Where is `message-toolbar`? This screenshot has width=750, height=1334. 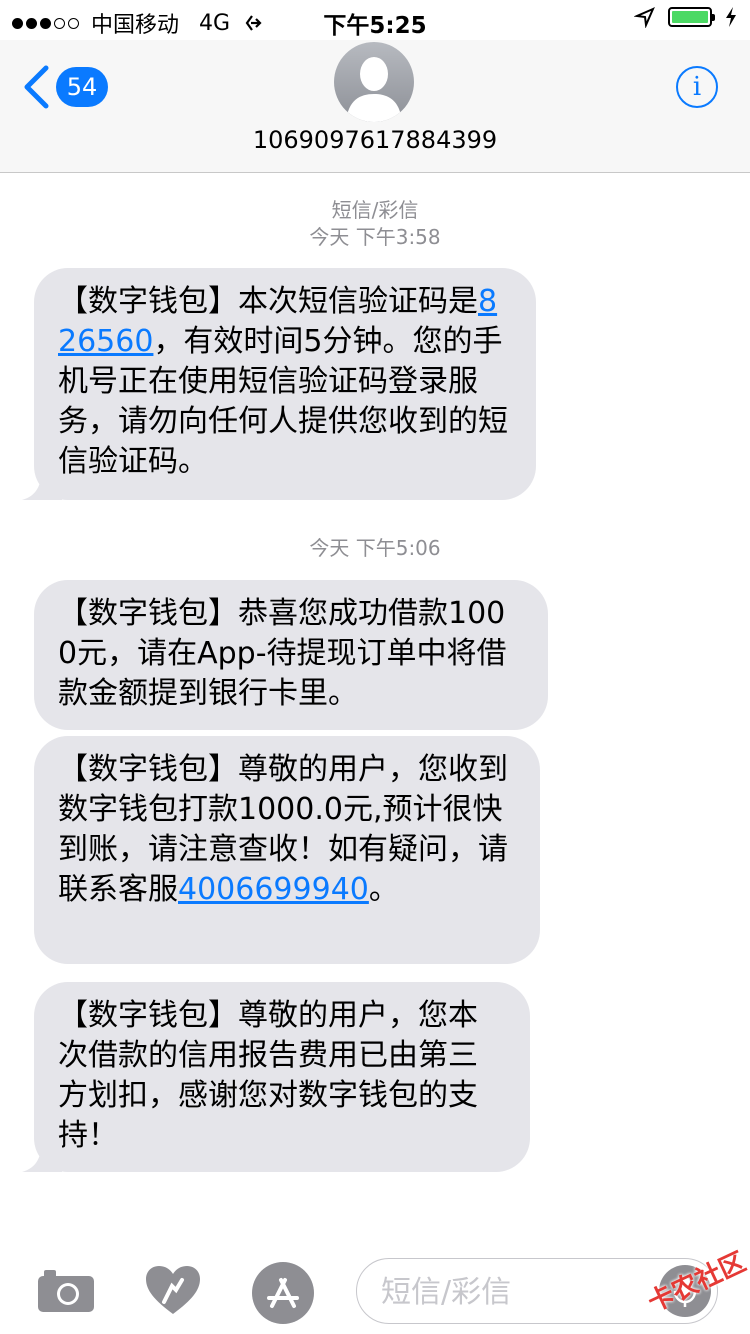 message-toolbar is located at coordinates (375, 1292).